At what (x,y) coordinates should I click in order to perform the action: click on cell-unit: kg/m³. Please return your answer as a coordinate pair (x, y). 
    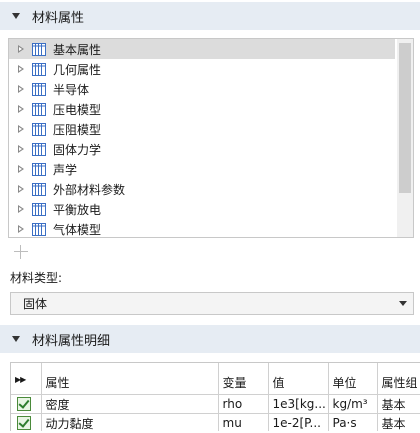
    Looking at the image, I should click on (353, 404).